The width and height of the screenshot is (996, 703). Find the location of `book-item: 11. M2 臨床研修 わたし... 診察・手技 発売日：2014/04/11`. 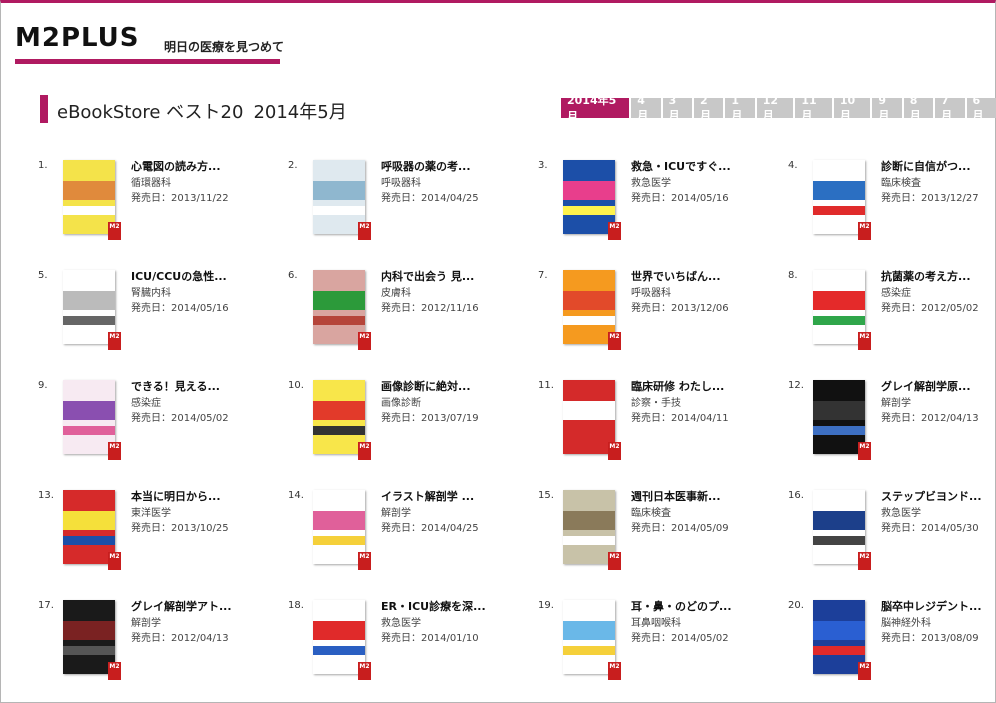

book-item: 11. M2 臨床研修 わたし... 診察・手技 発売日：2014/04/11 is located at coordinates (653, 425).